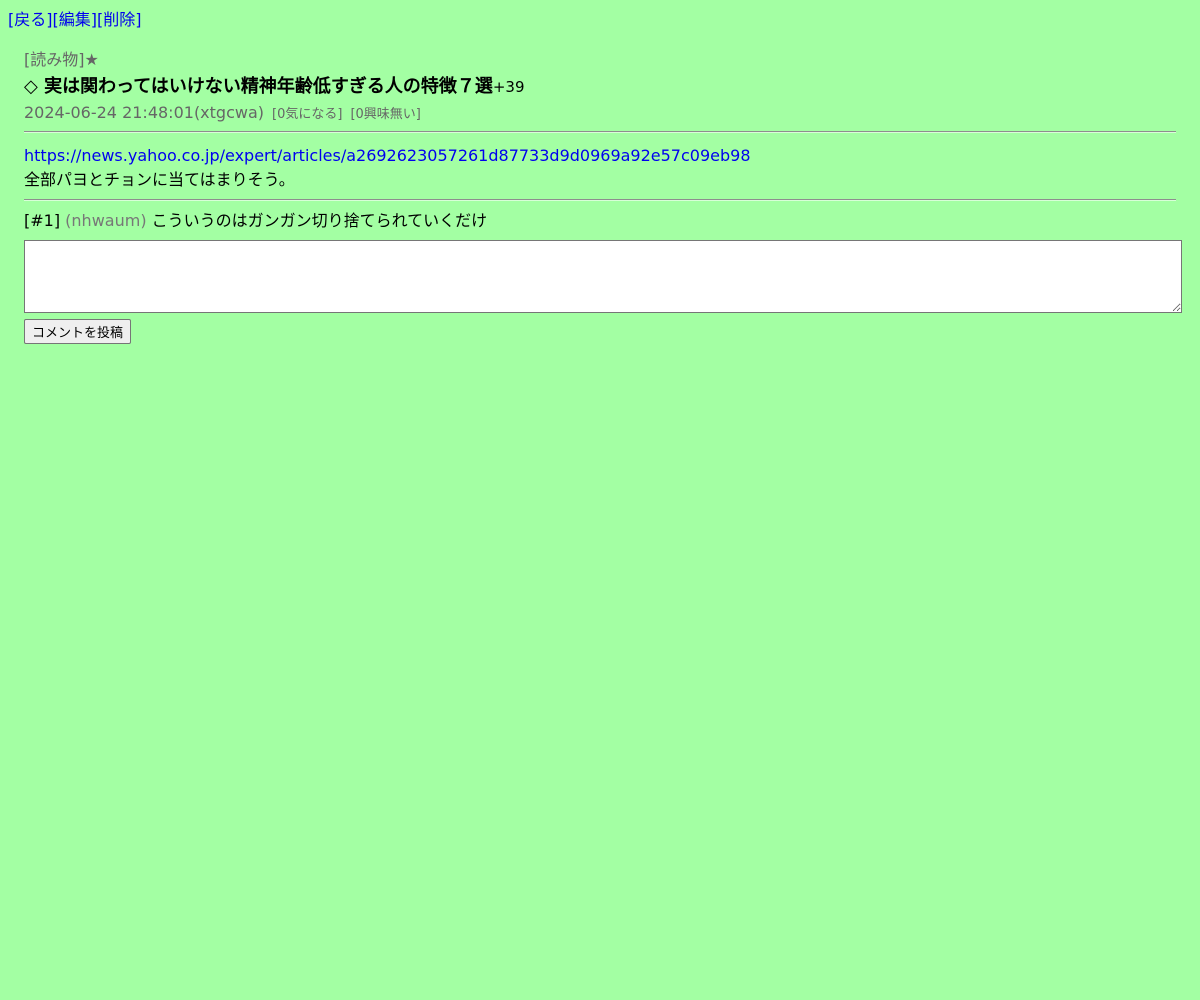  Describe the element at coordinates (229, 112) in the screenshot. I see `post-author: (xtgcwa)` at that location.